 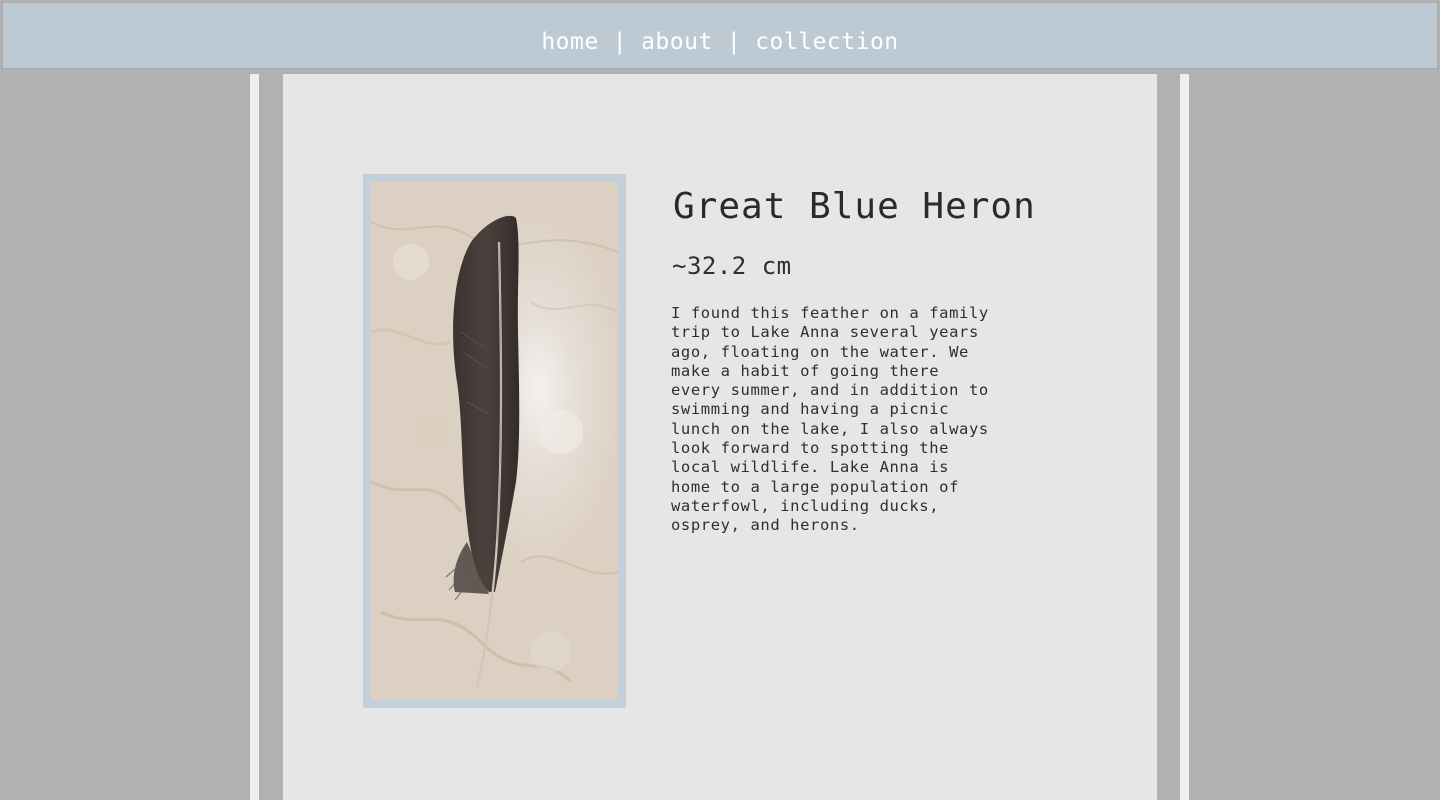 I want to click on photo-frame, so click(x=494, y=441).